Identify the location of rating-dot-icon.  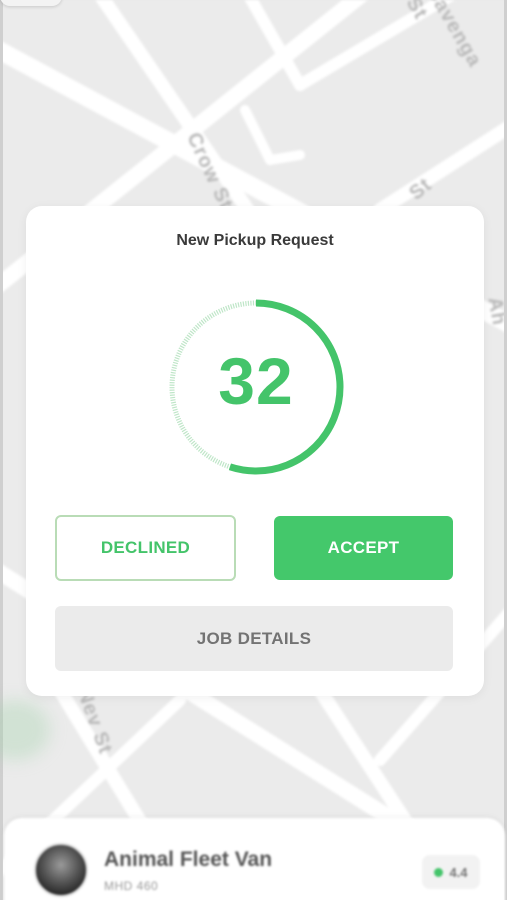
(439, 872).